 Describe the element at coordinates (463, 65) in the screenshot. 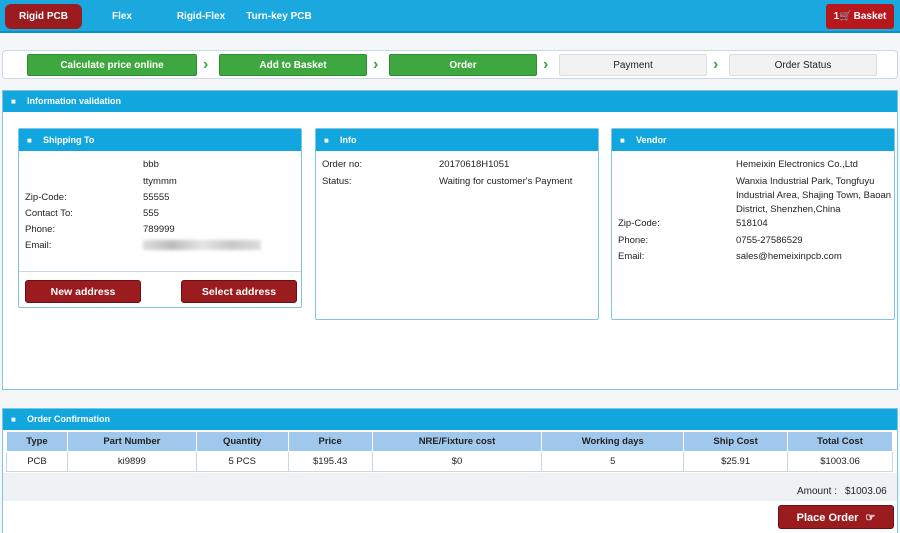

I see `step-order: Order` at that location.